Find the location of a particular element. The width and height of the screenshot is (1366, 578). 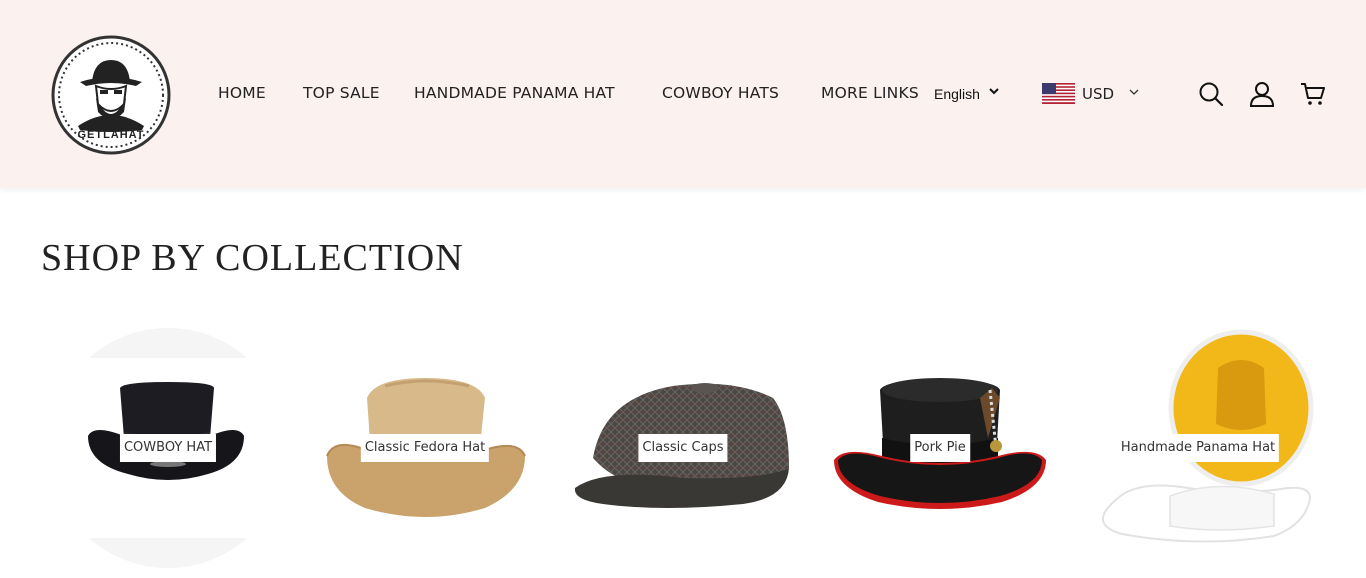

account-icon is located at coordinates (1262, 94).